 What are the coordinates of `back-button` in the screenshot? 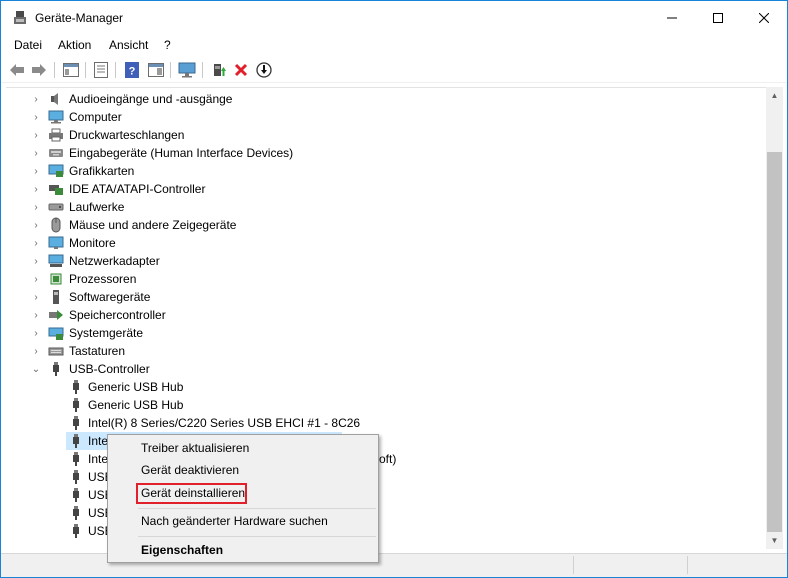 It's located at (17, 70).